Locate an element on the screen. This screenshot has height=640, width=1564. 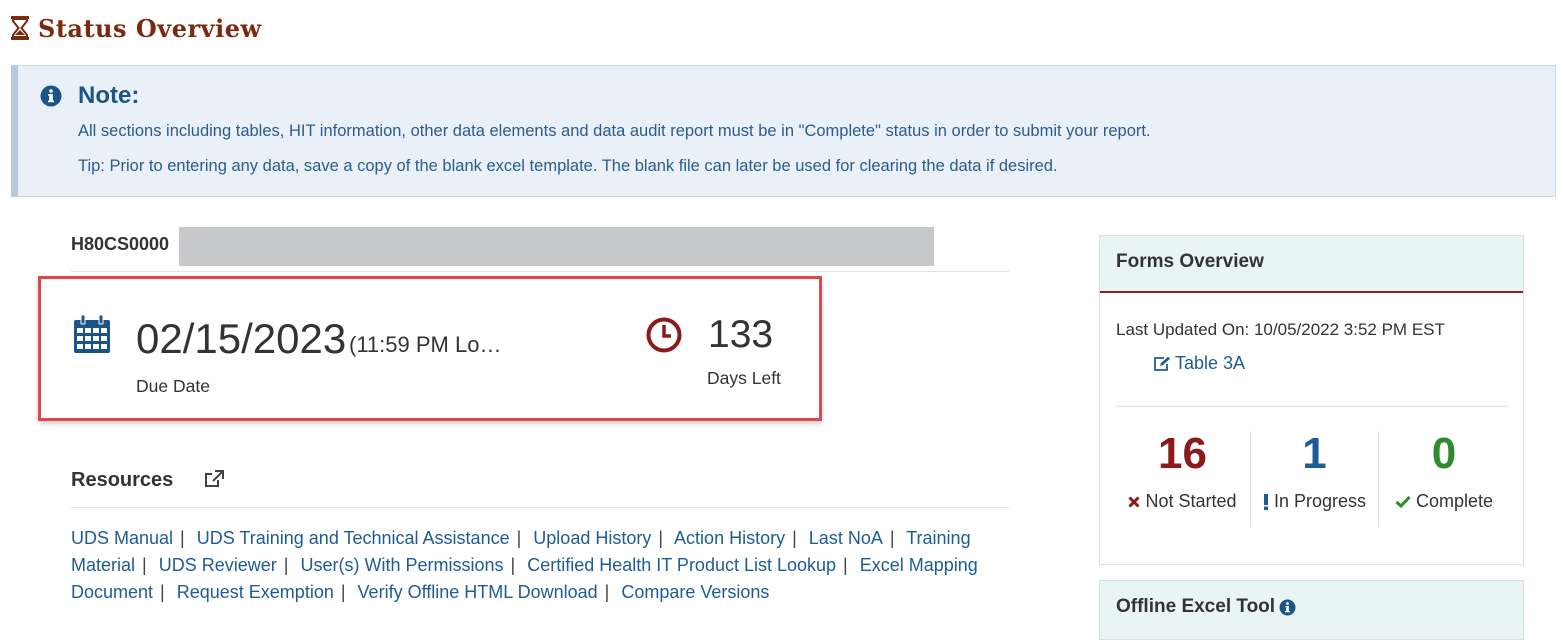
offline-excel-title: Offline Excel Tool is located at coordinates (1206, 607).